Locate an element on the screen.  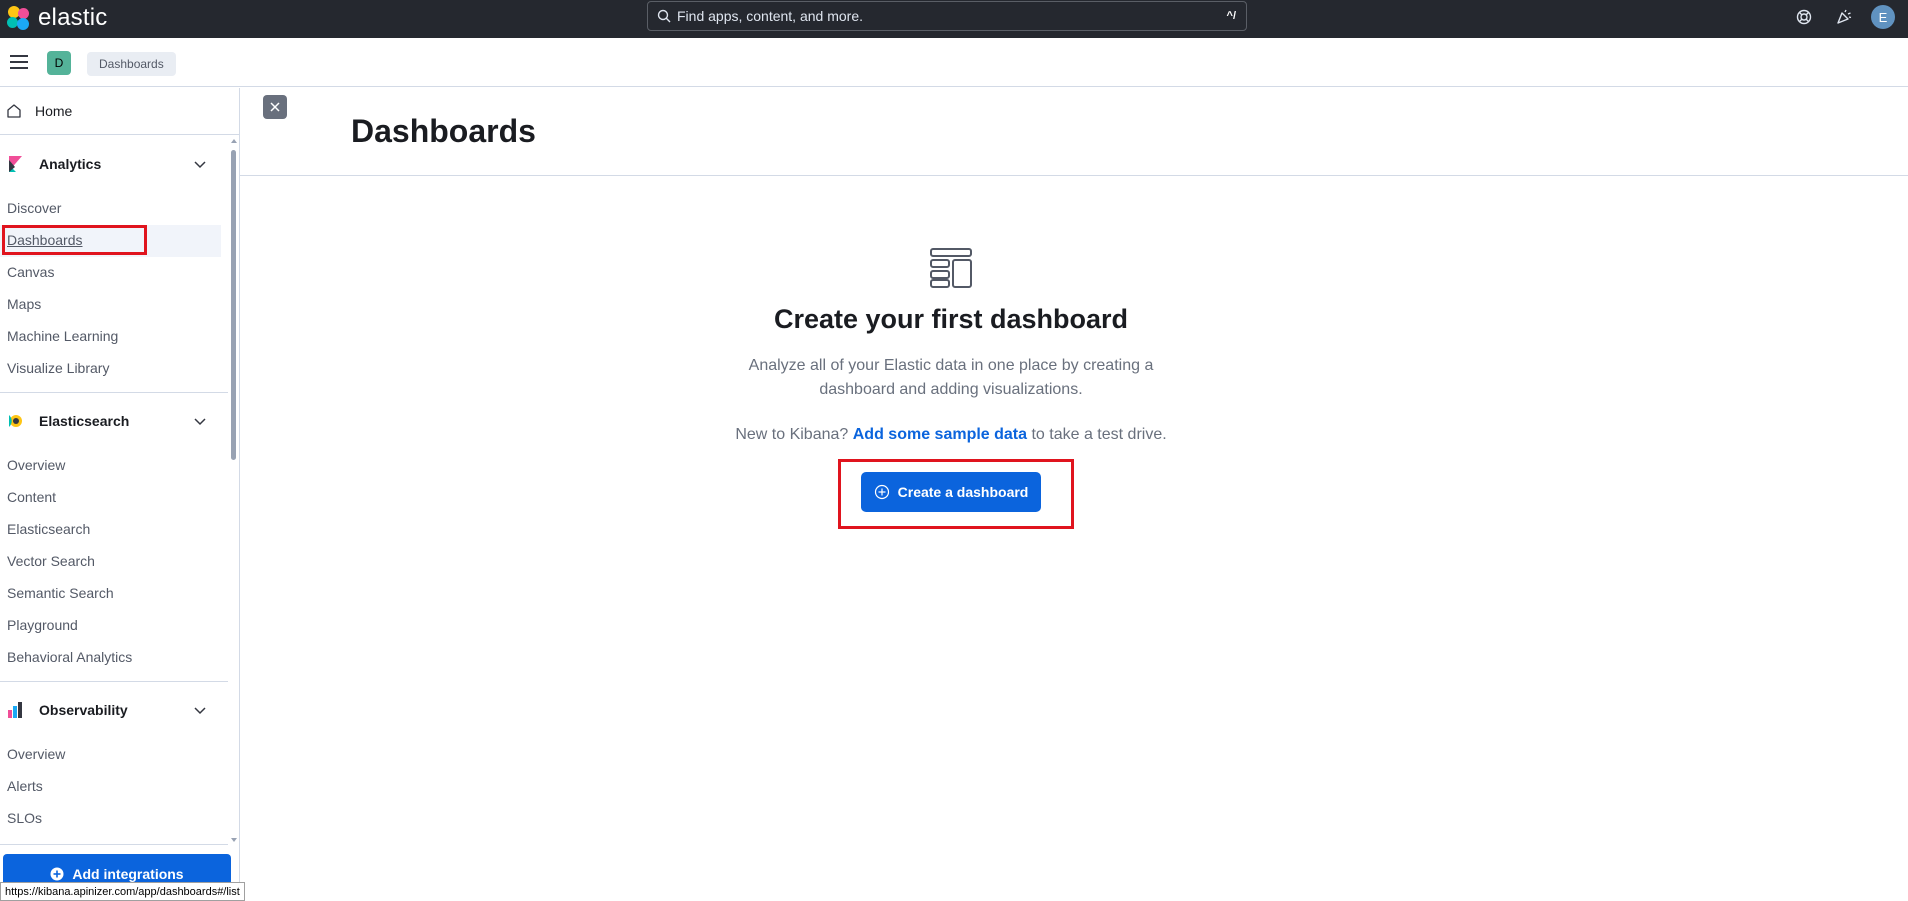
sidebar-item-visualize-library: Visualize Library is located at coordinates (58, 368).